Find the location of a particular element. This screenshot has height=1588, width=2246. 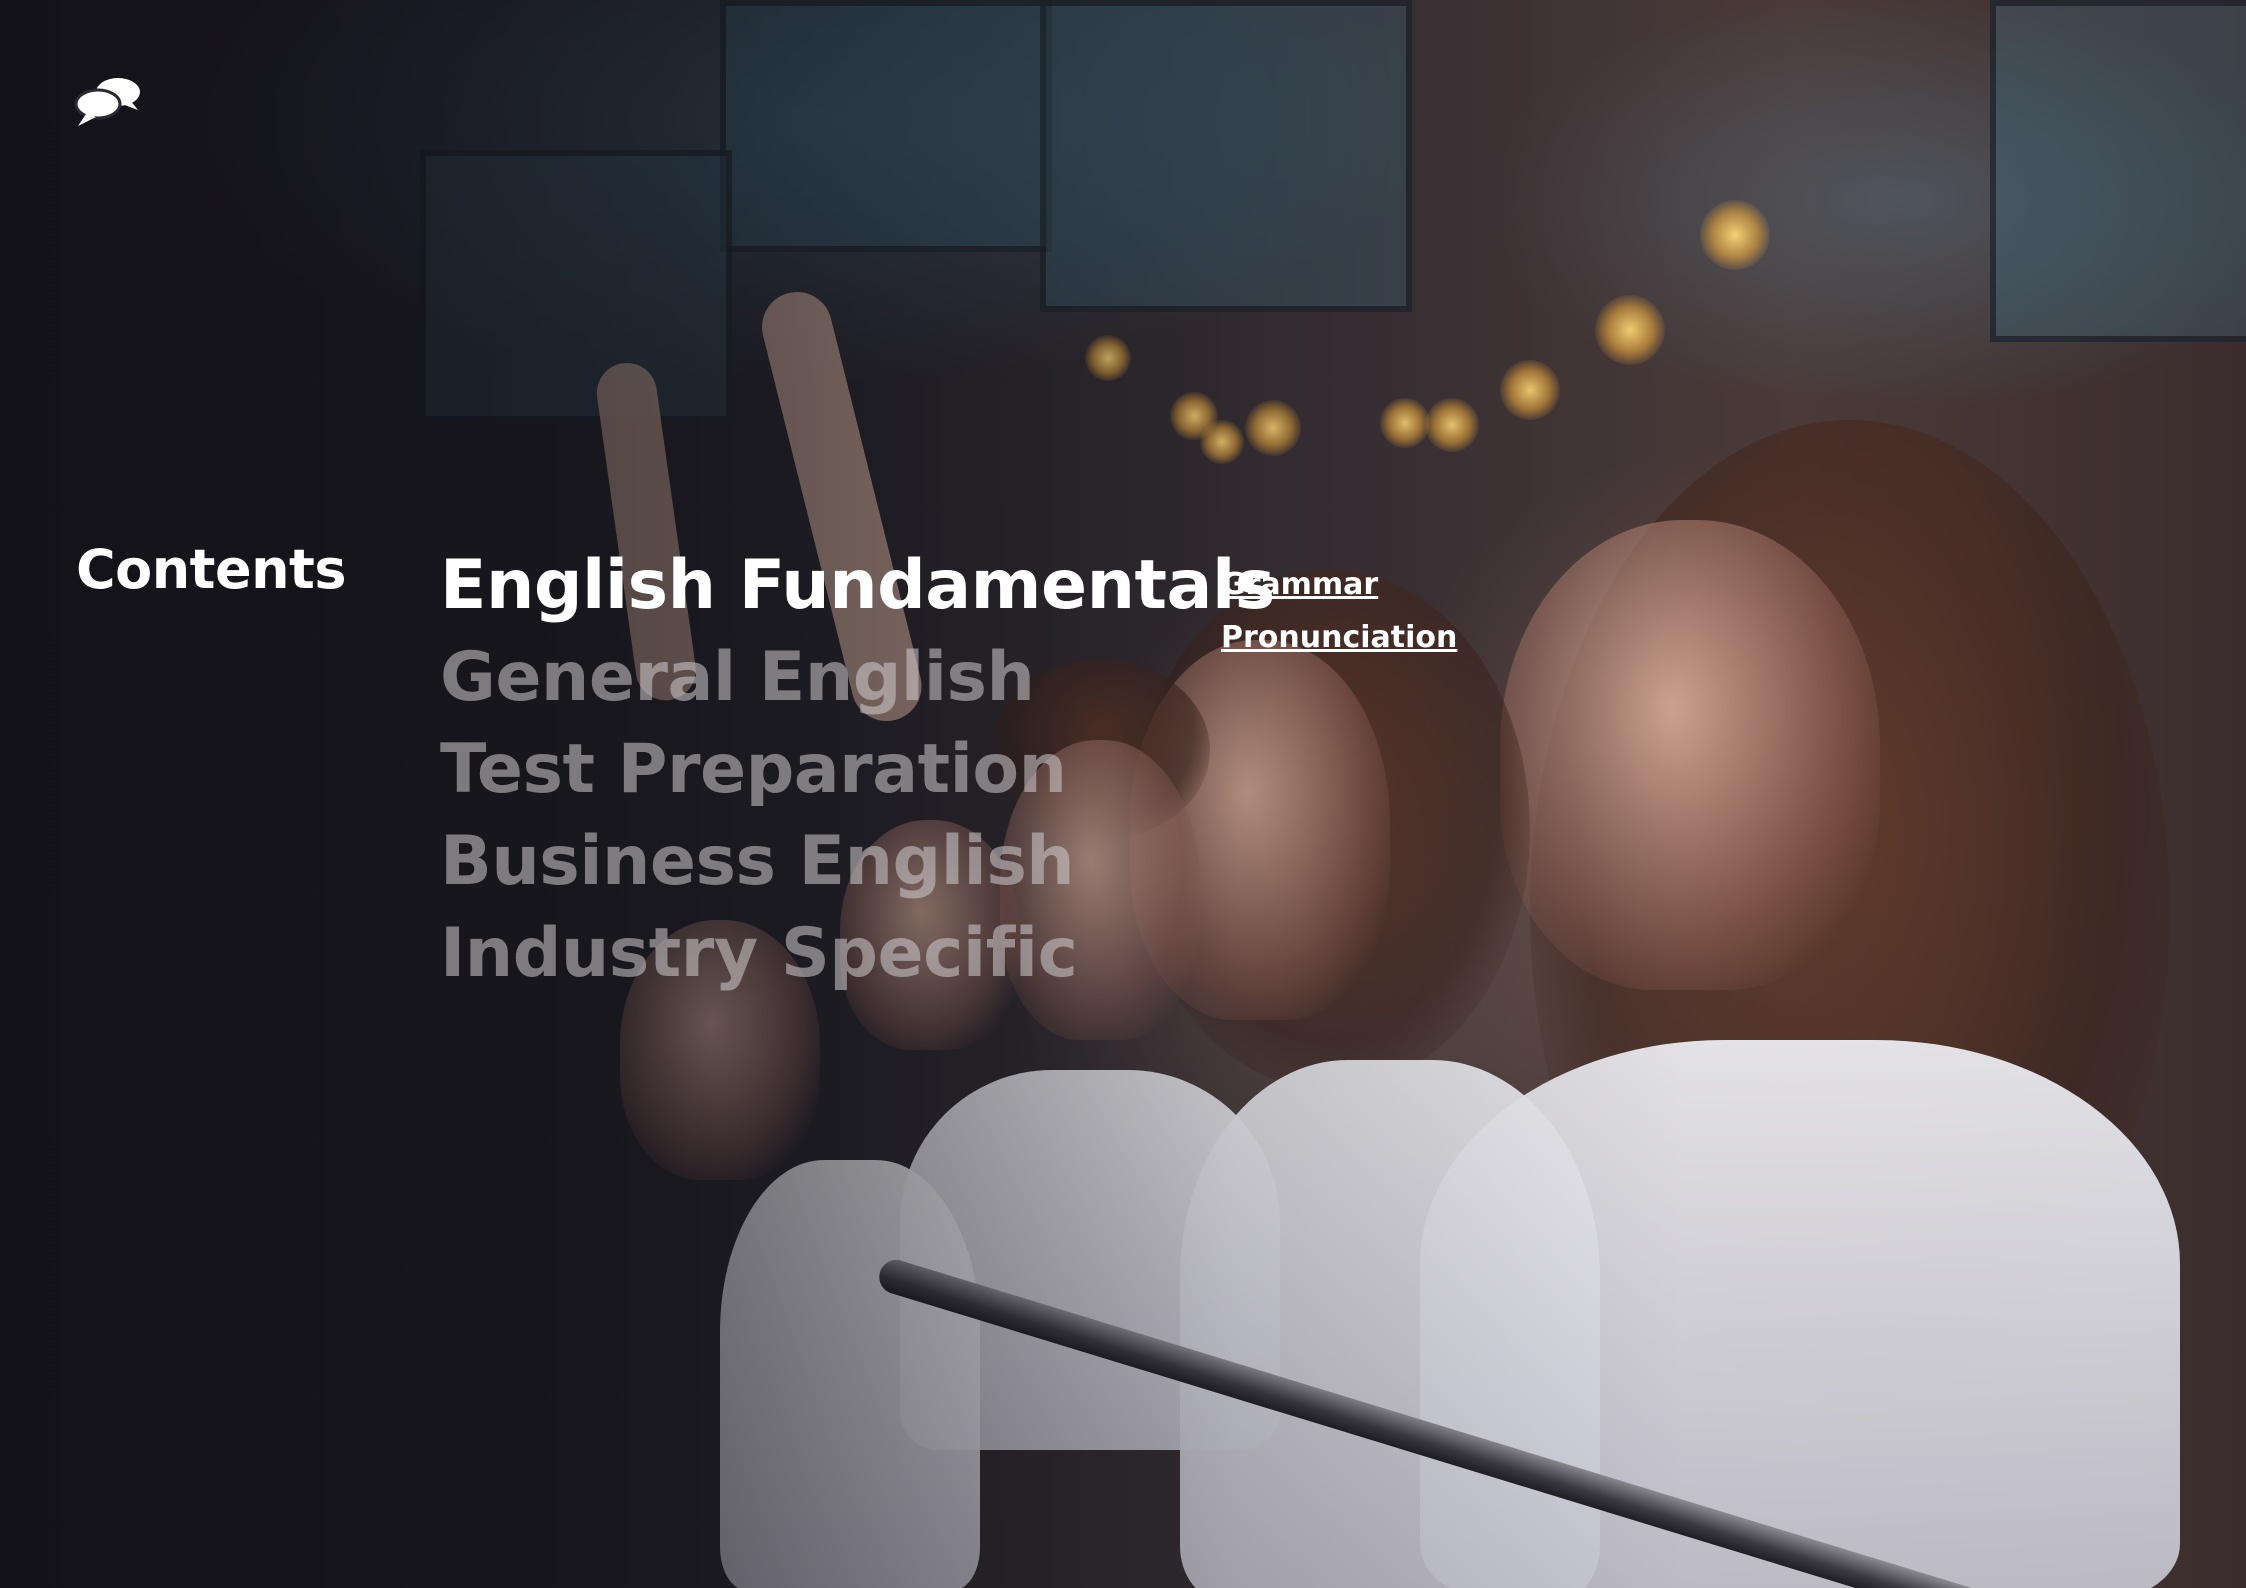

fundamentals-submenu: Grammar Pronunciation is located at coordinates (1339, 611).